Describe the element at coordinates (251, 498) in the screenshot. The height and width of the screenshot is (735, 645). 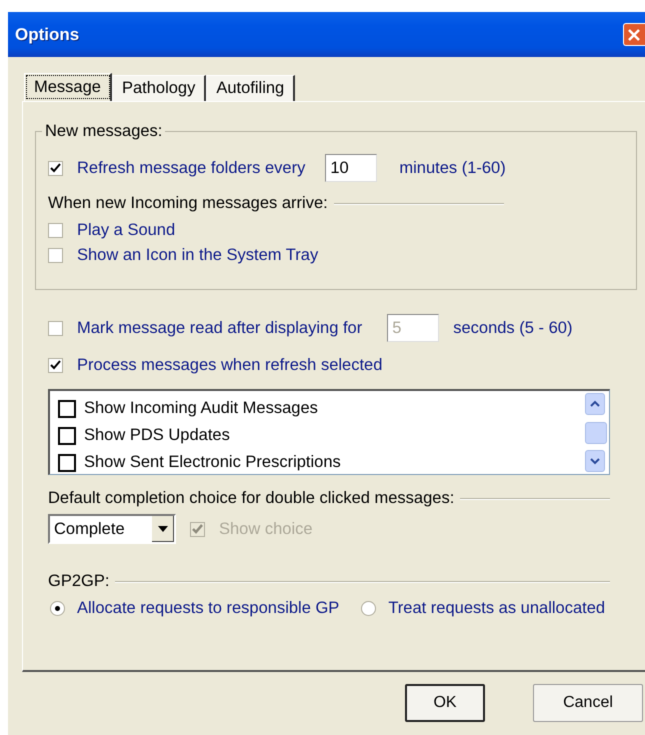
I see `section-heading: Default completion choice for double clicked messages:` at that location.